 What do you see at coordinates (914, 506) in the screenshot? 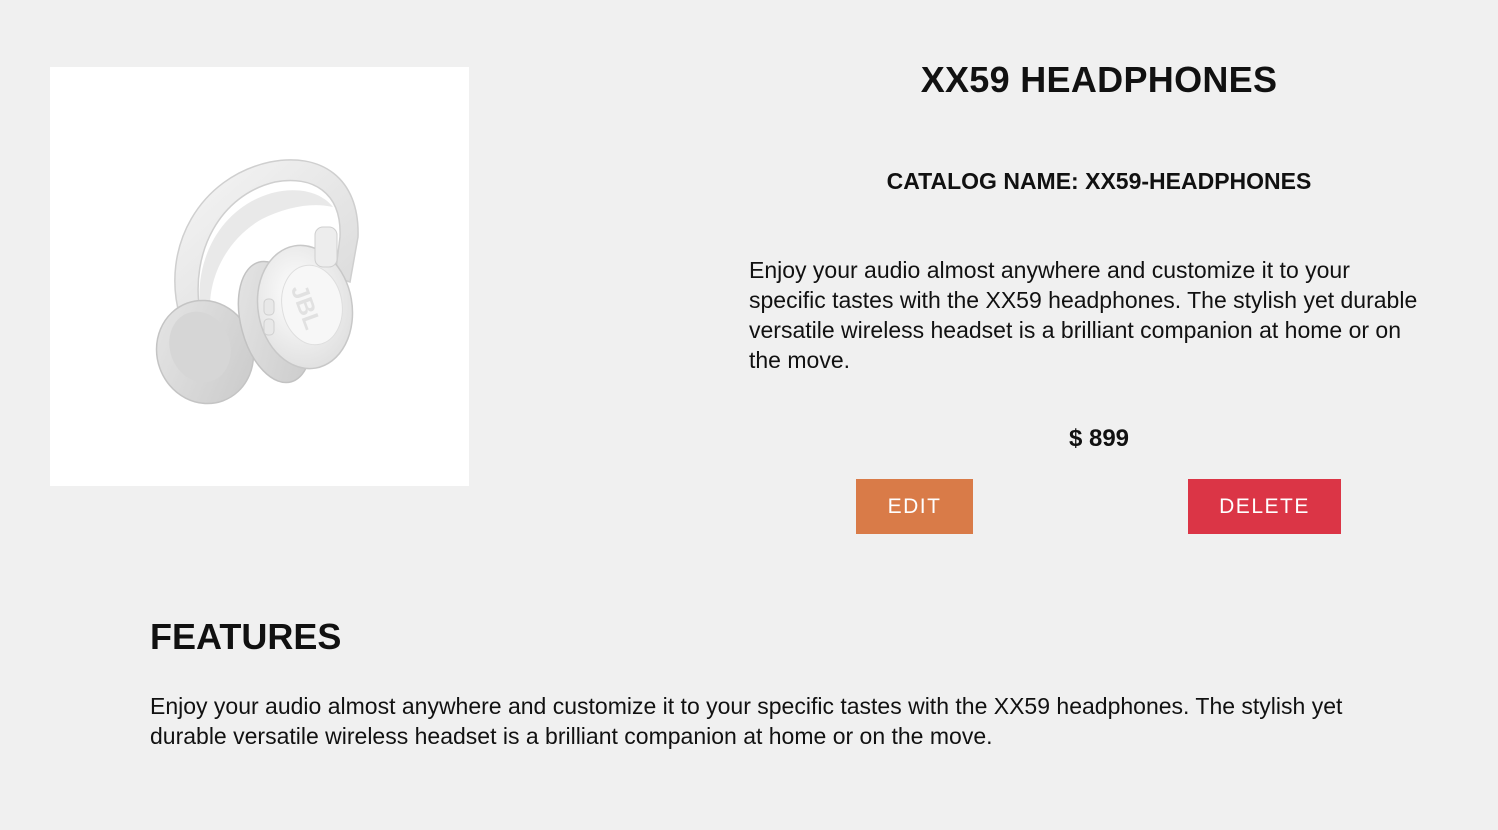
I see `edit-button: EDIT` at bounding box center [914, 506].